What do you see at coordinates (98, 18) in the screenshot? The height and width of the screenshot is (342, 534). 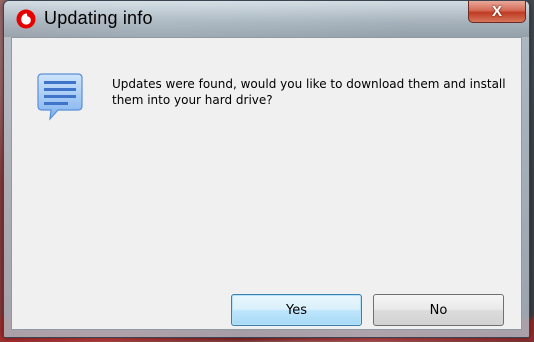 I see `window-title: Updating info` at bounding box center [98, 18].